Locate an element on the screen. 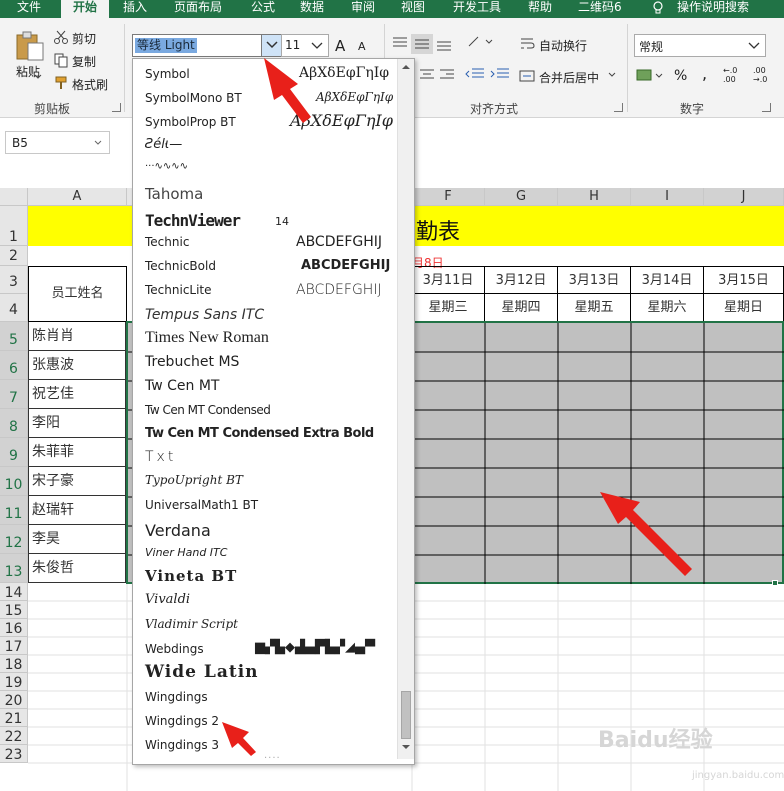  number-format-value: 常规 is located at coordinates (651, 46).